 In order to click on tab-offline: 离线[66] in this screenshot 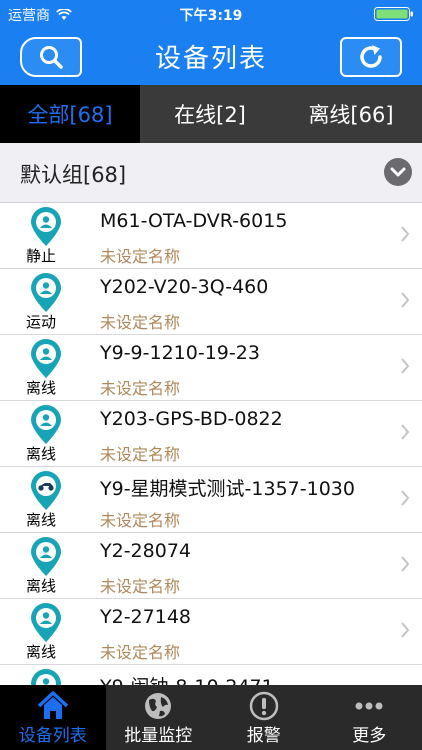, I will do `click(351, 114)`.